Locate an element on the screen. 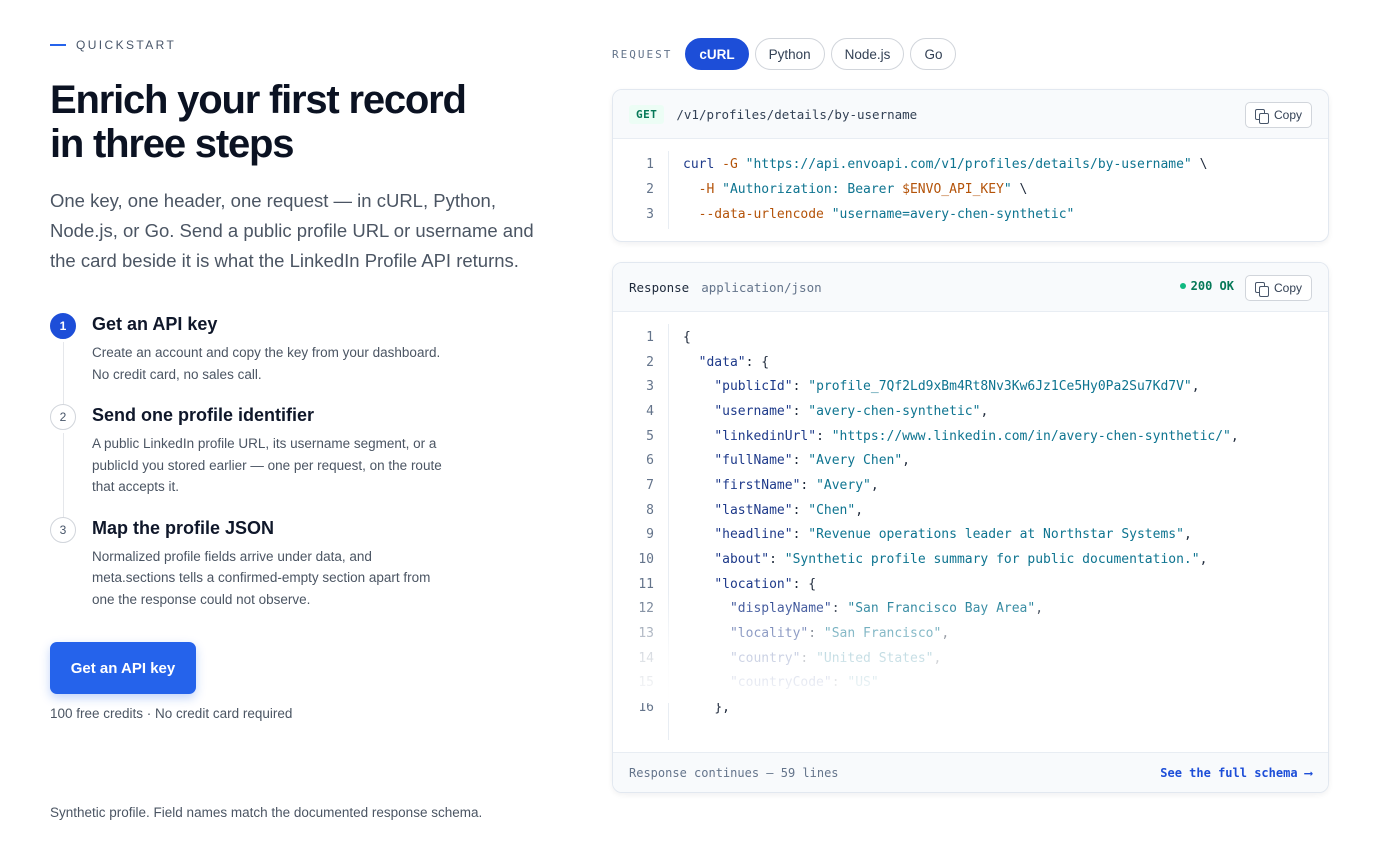  code-token: "about" is located at coordinates (742, 560).